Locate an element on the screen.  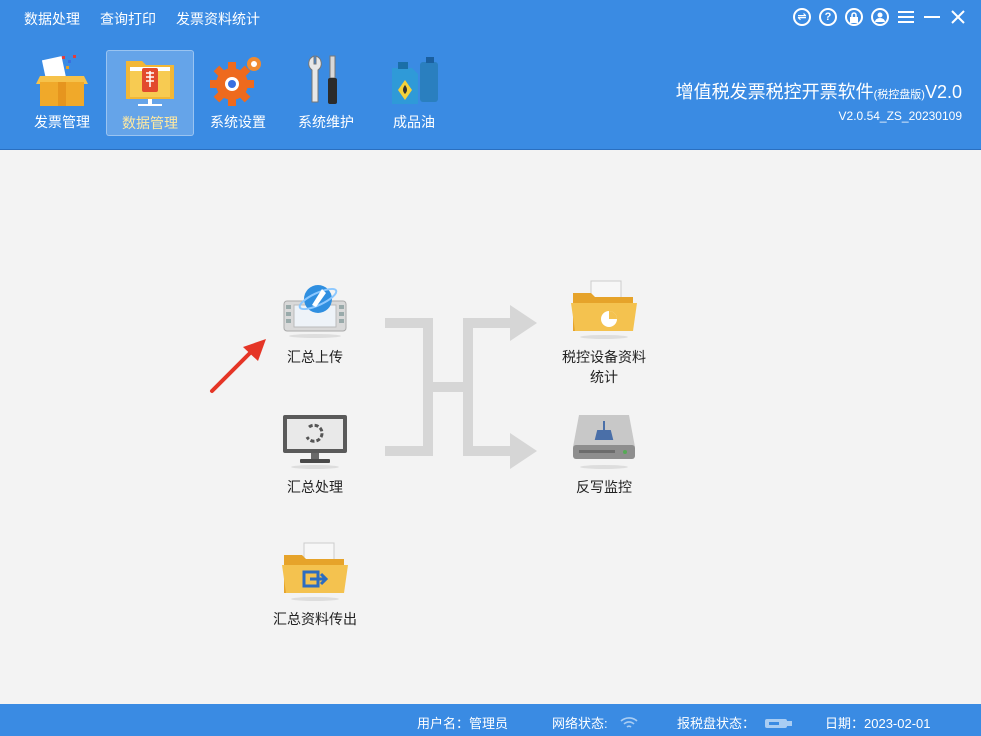
menu-query-print: 查询打印 is located at coordinates (128, 19).